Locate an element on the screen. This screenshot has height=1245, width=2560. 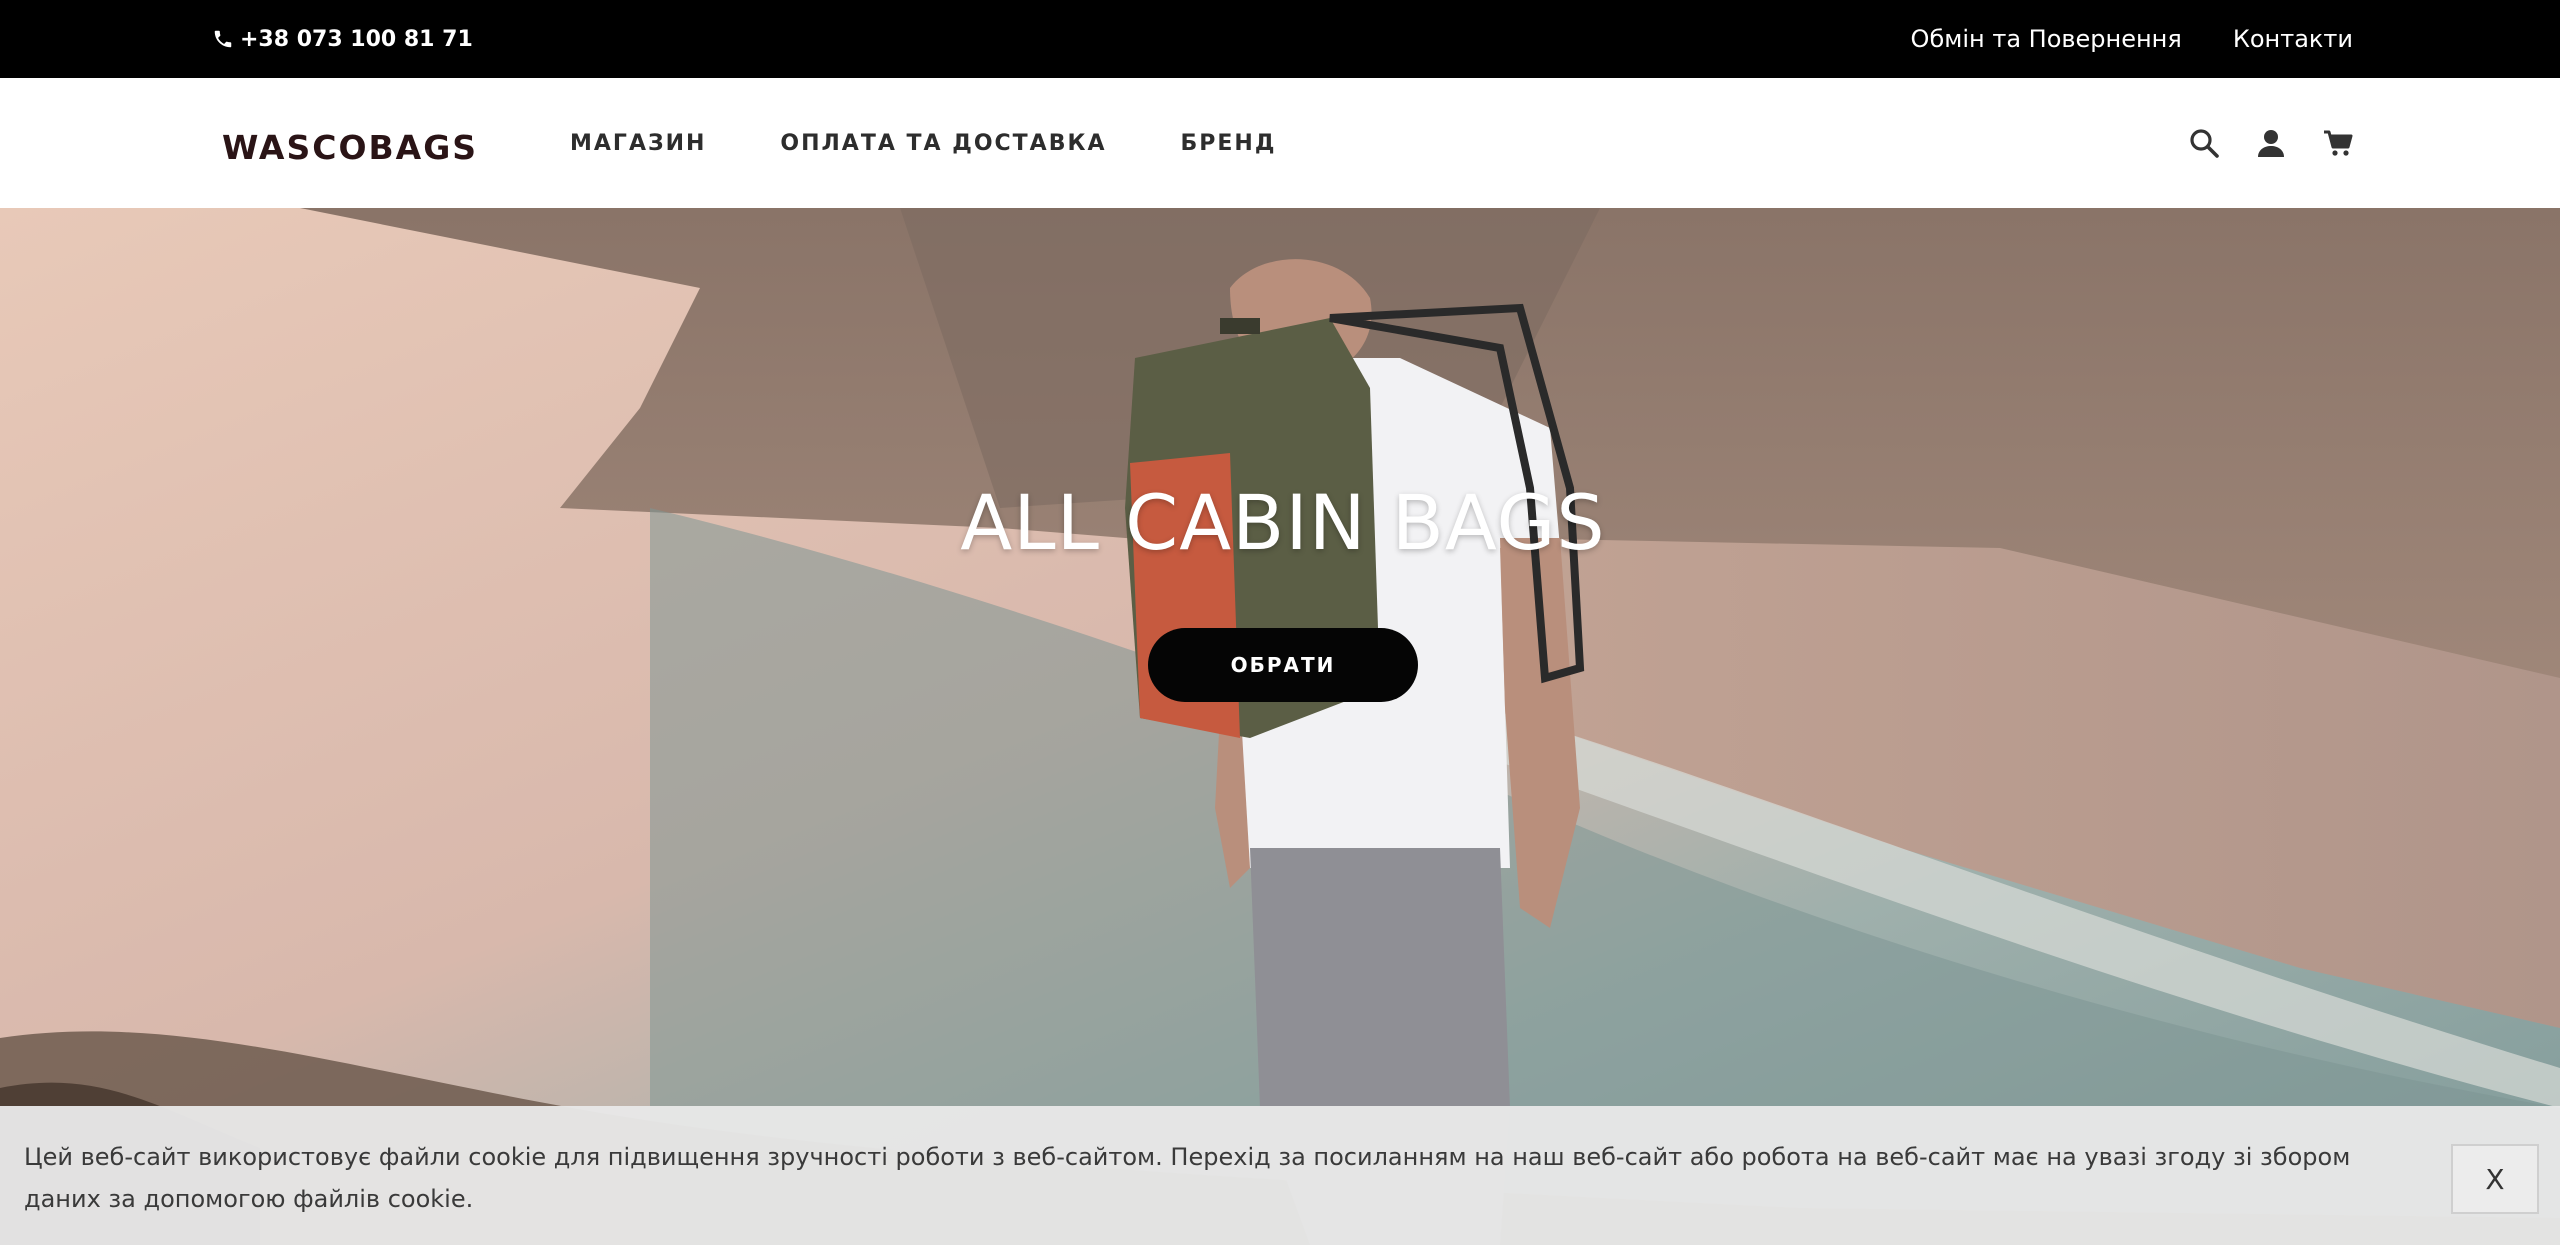
nav-payment-delivery: ОПЛАТА ТА ДОСТАВКА is located at coordinates (943, 143).